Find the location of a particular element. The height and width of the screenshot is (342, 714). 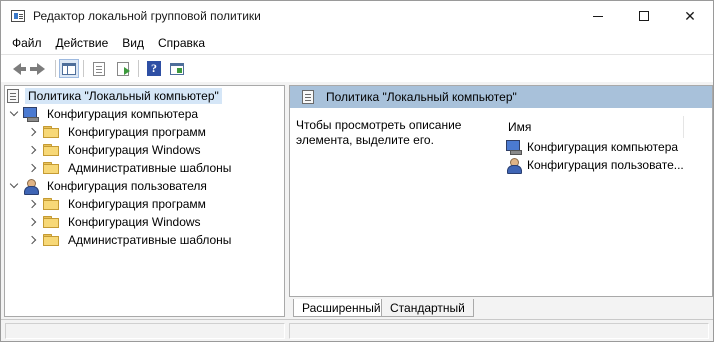

tree-item-user-admin-templates: Административные шаблоны is located at coordinates (130, 240).